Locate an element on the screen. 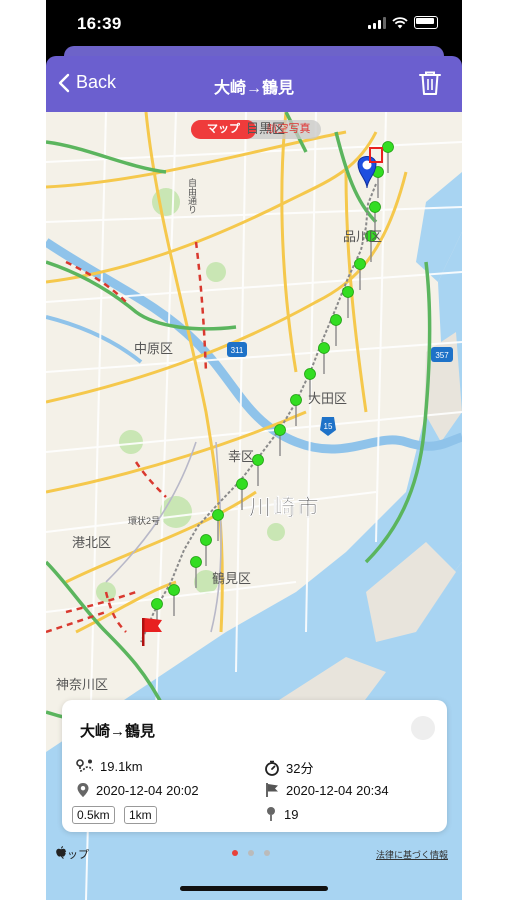  apple-logo-icon is located at coordinates (61, 851).